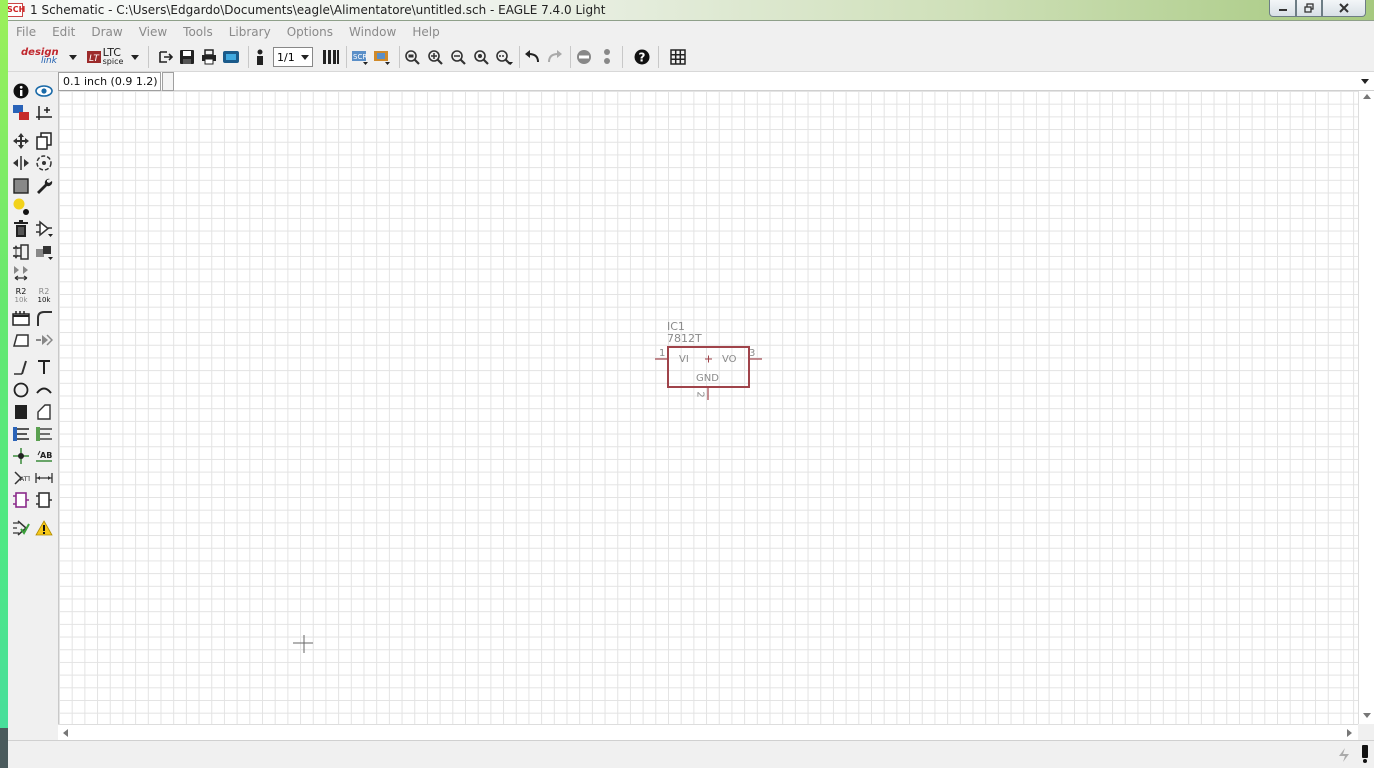  I want to click on invoke-tool, so click(44, 340).